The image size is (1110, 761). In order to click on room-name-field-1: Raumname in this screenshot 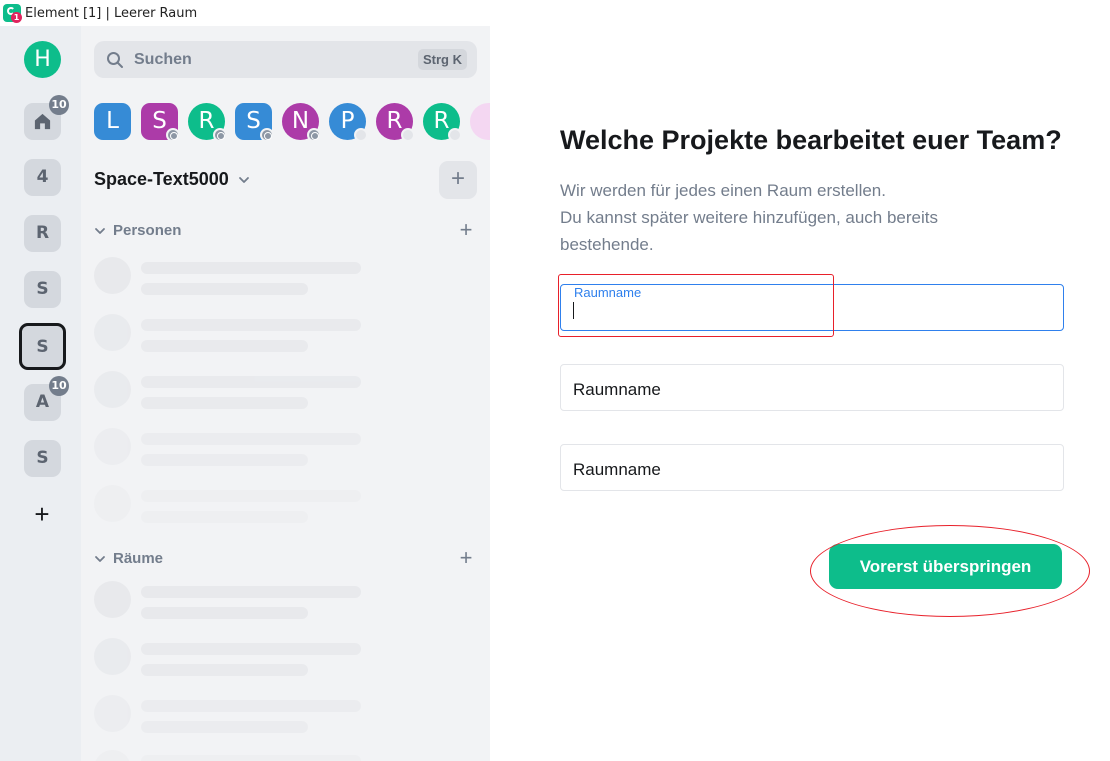, I will do `click(812, 307)`.